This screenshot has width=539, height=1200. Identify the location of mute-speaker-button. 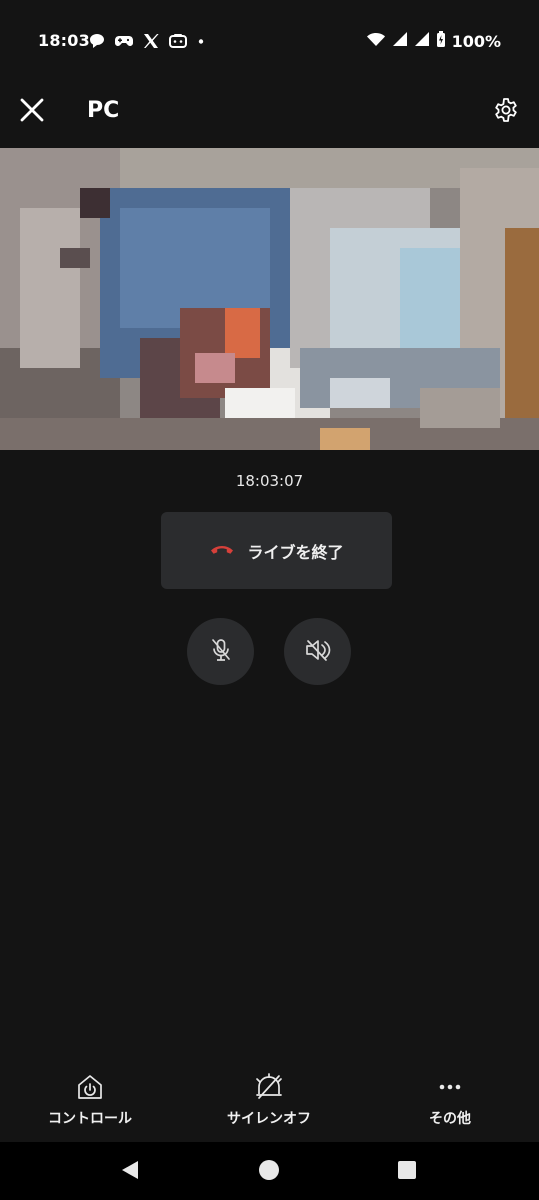
(317, 651).